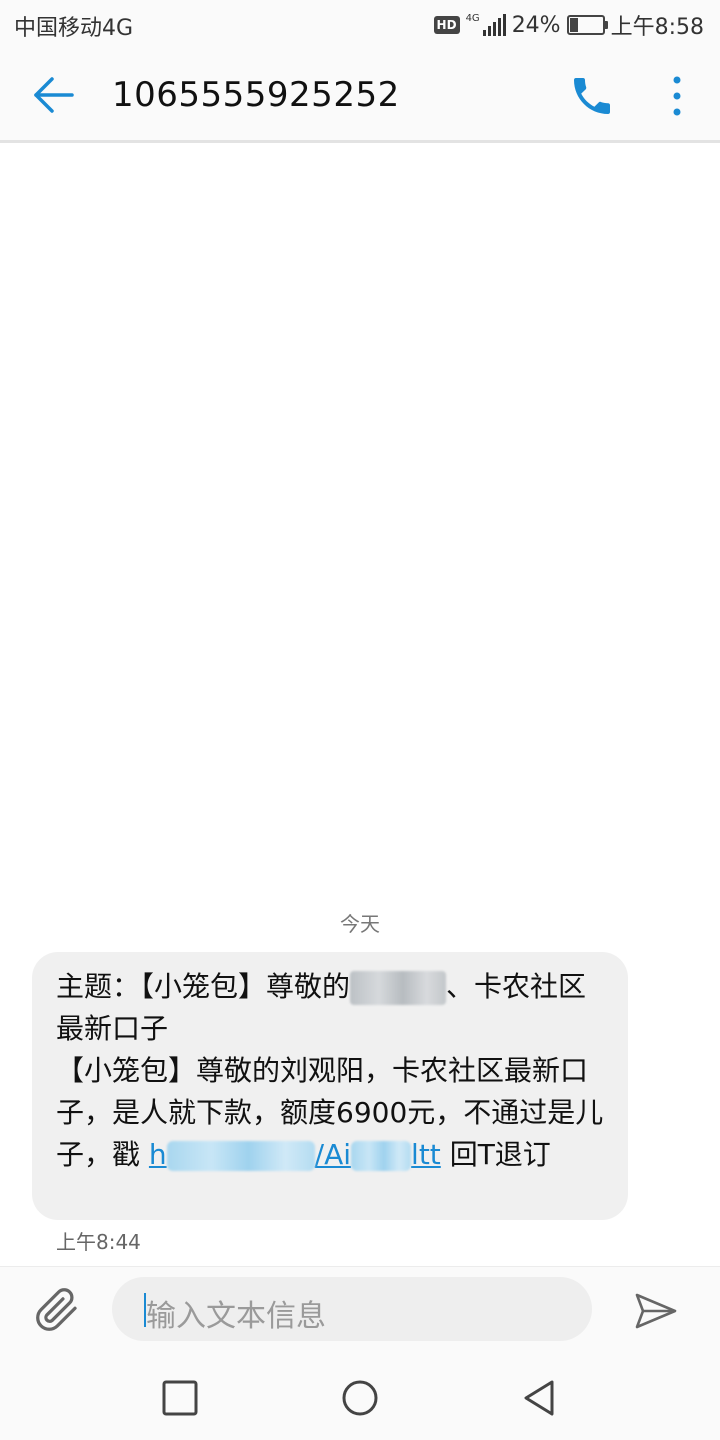 This screenshot has height=1440, width=720. I want to click on nav-back-button, so click(540, 1398).